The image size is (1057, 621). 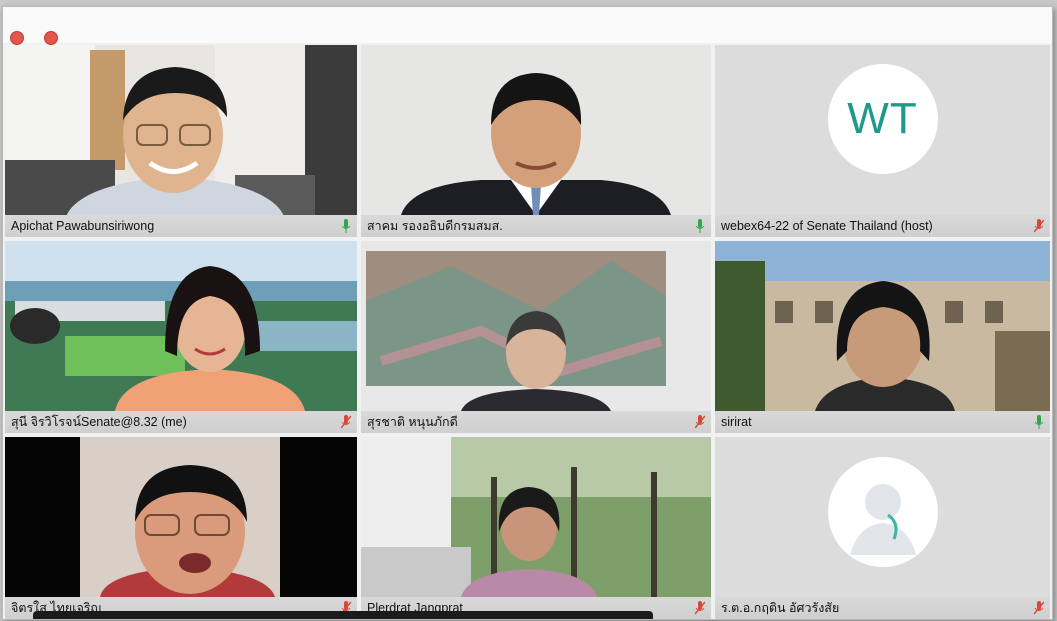 What do you see at coordinates (83, 226) in the screenshot?
I see `participant-name: Apichat Pawabunsiriwong` at bounding box center [83, 226].